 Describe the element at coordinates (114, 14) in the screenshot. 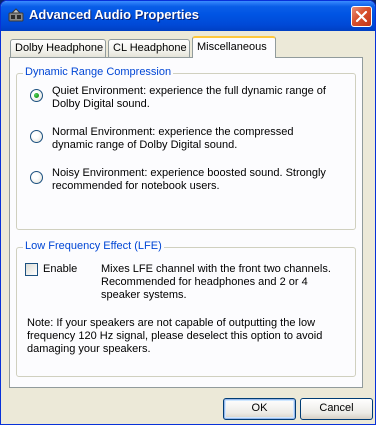

I see `window-title: Advanced Audio Properties` at that location.